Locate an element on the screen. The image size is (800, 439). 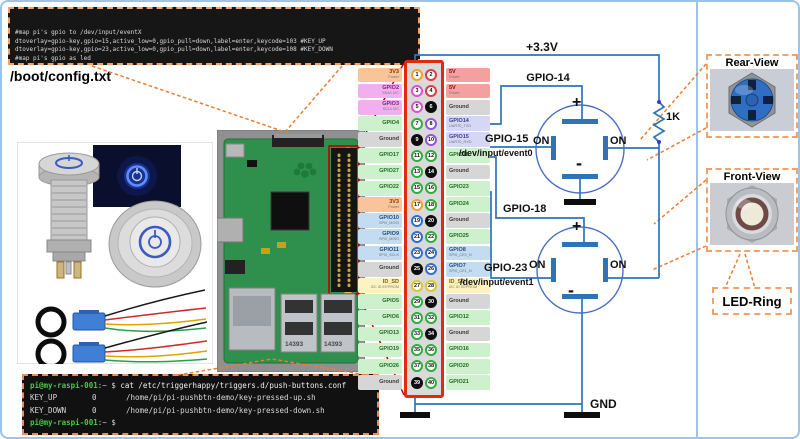
gpio-pin-33: 33 is located at coordinates (417, 334).